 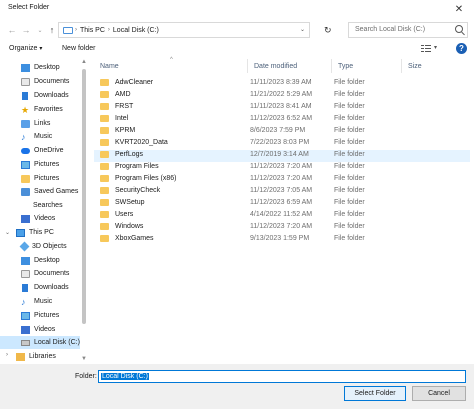 I want to click on breadcrumb-this-pc: This PC, so click(x=92, y=30).